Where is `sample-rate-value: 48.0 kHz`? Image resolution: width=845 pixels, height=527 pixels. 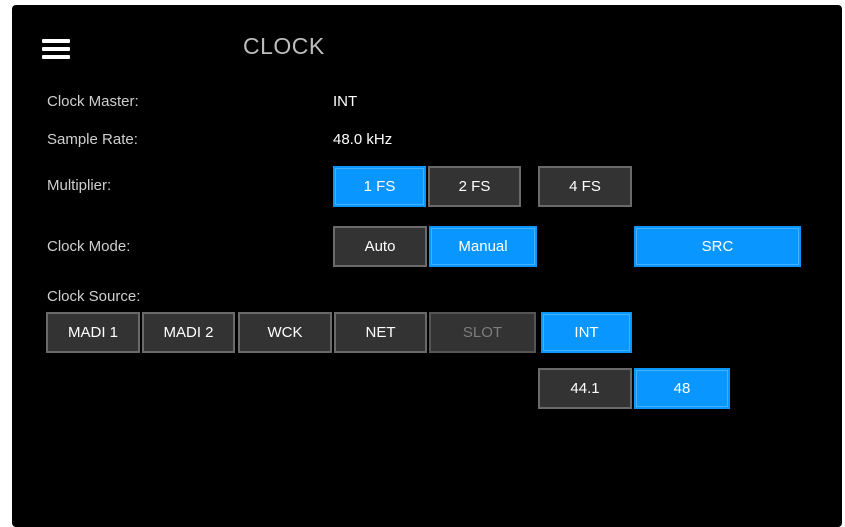
sample-rate-value: 48.0 kHz is located at coordinates (363, 139).